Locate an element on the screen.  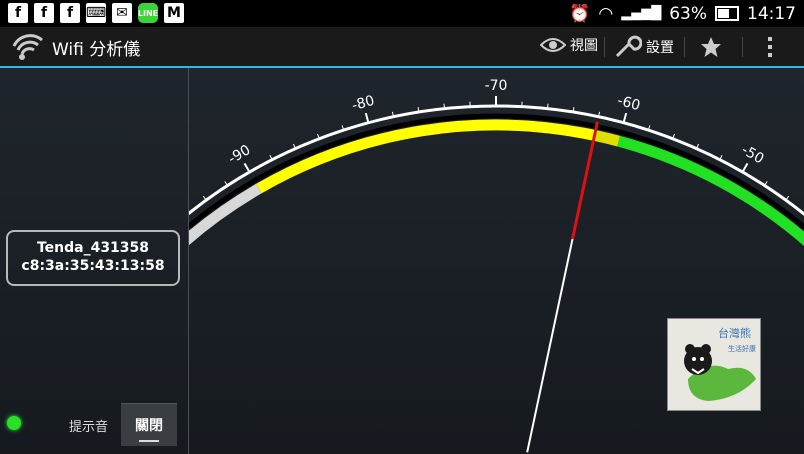
wifi-app-icon is located at coordinates (28, 47).